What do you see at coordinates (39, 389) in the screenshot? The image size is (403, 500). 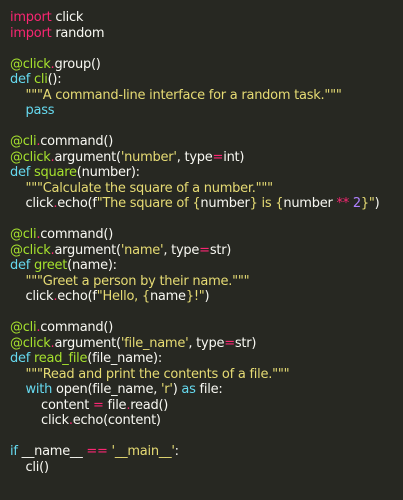 I see `code-token: with` at bounding box center [39, 389].